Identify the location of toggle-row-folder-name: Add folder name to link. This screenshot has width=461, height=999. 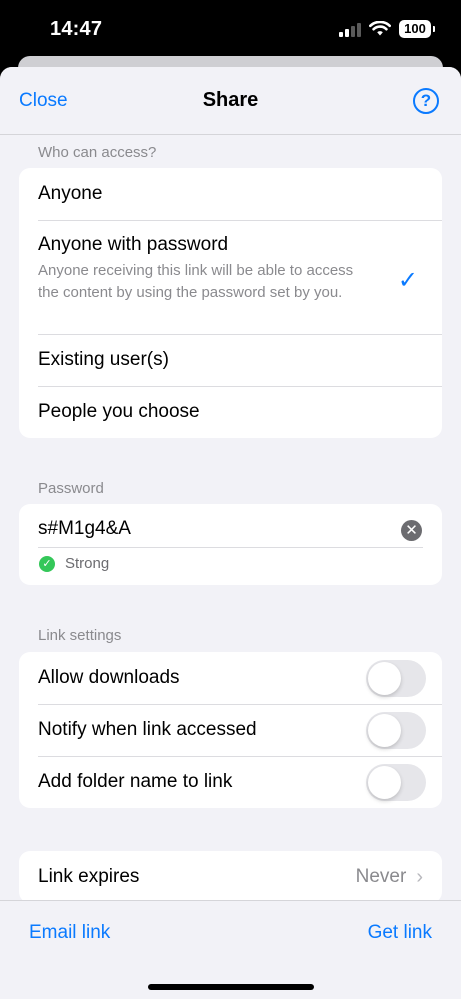
(230, 782).